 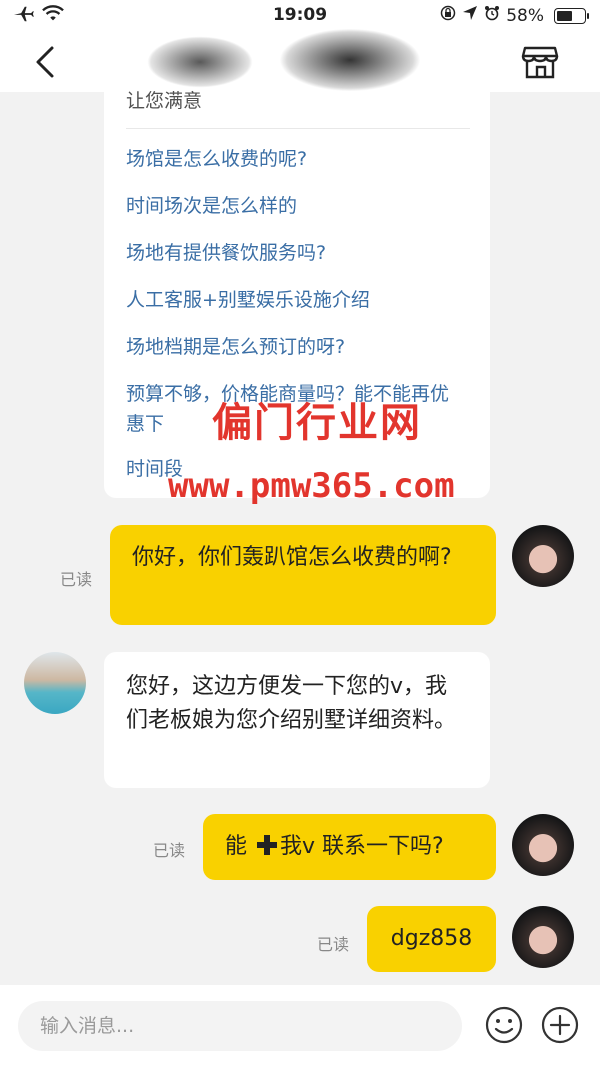 What do you see at coordinates (525, 15) in the screenshot?
I see `battery-percent: 58%` at bounding box center [525, 15].